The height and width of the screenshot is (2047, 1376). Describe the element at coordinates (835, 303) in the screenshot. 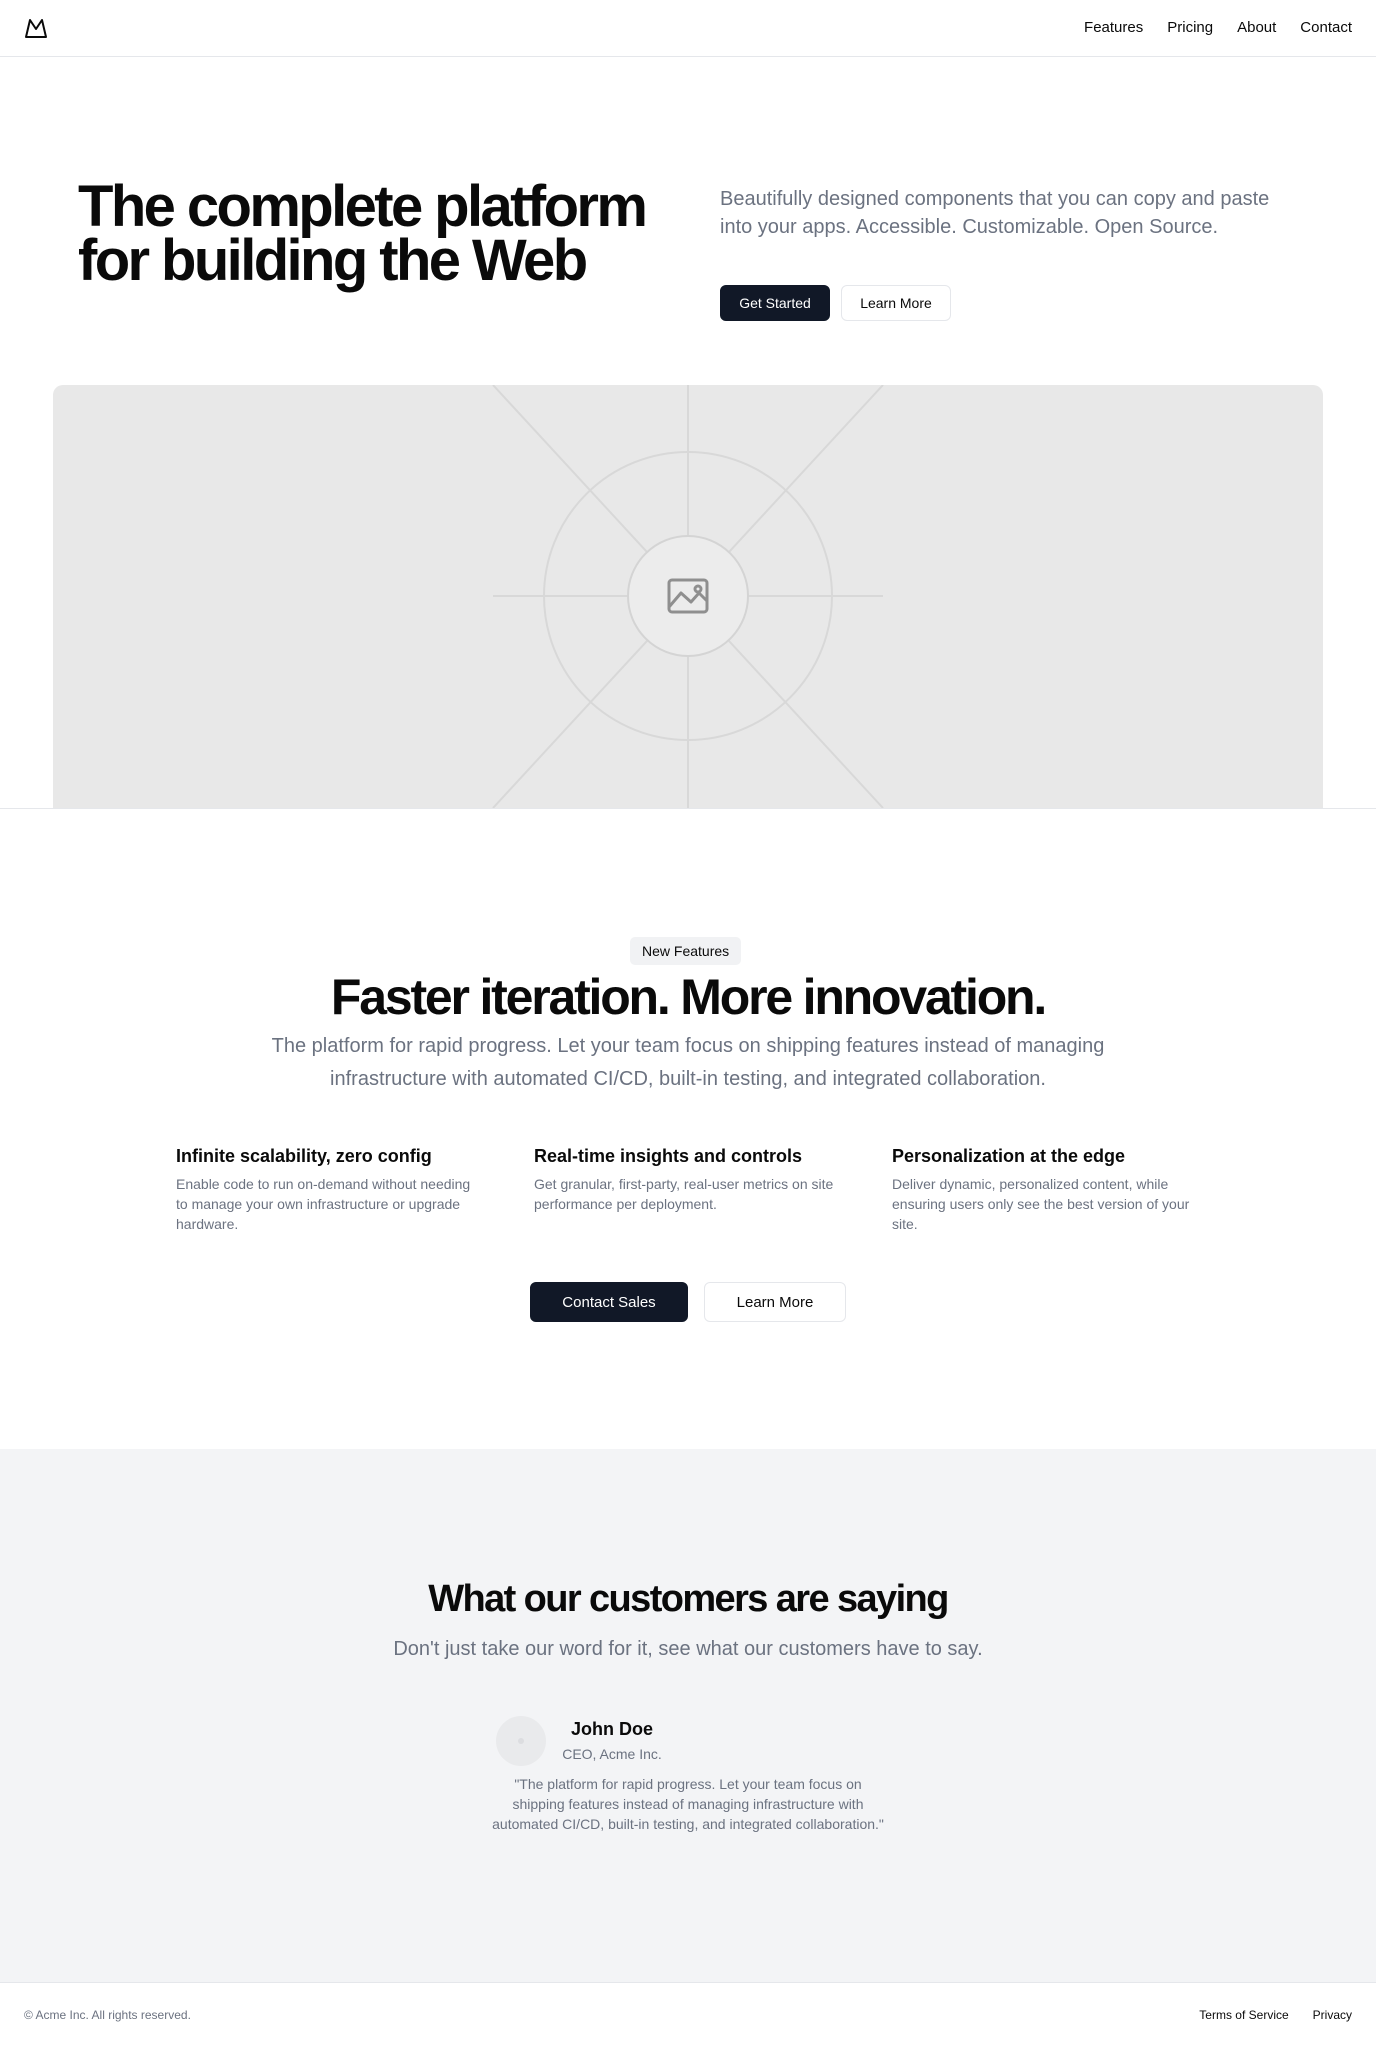

I see `hero-actions: Get Started Learn More` at that location.